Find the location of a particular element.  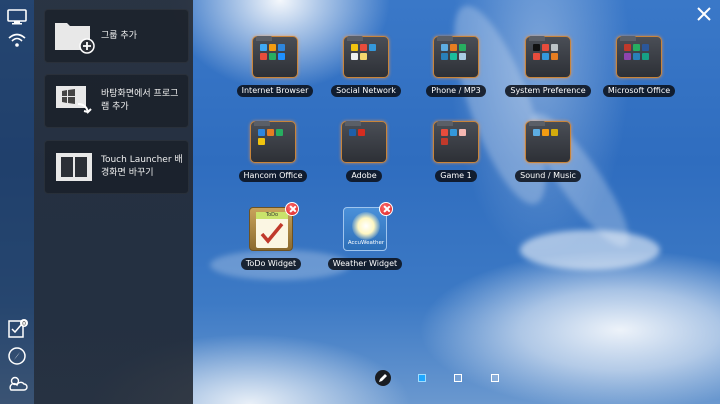

folder-microsoft-office: Microsoft Office is located at coordinates (639, 66).